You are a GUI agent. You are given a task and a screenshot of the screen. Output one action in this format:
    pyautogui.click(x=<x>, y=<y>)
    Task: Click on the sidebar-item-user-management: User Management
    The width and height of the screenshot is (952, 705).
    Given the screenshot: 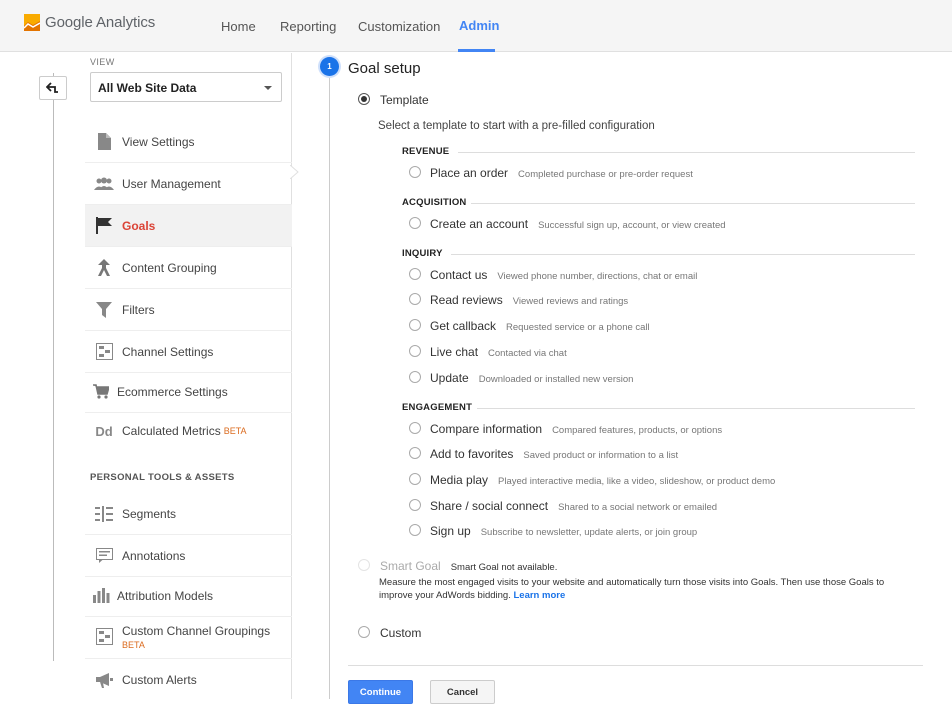 What is the action you would take?
    pyautogui.click(x=188, y=184)
    